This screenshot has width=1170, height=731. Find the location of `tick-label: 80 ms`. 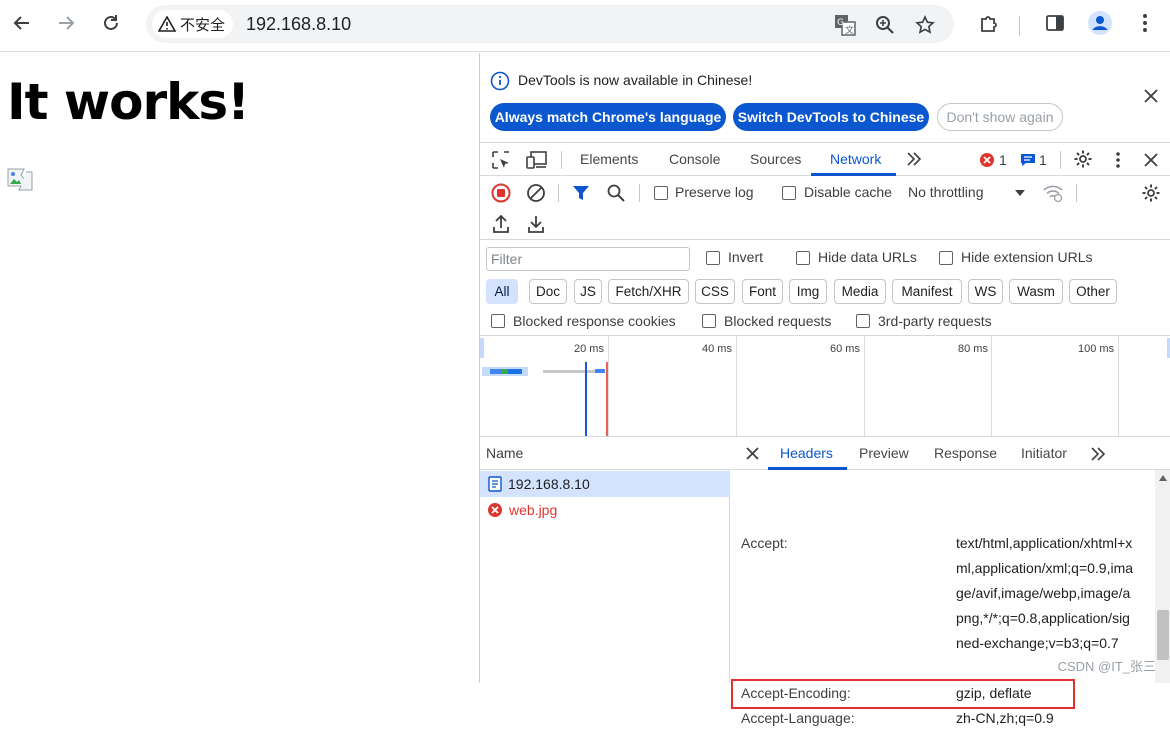

tick-label: 80 ms is located at coordinates (973, 349).